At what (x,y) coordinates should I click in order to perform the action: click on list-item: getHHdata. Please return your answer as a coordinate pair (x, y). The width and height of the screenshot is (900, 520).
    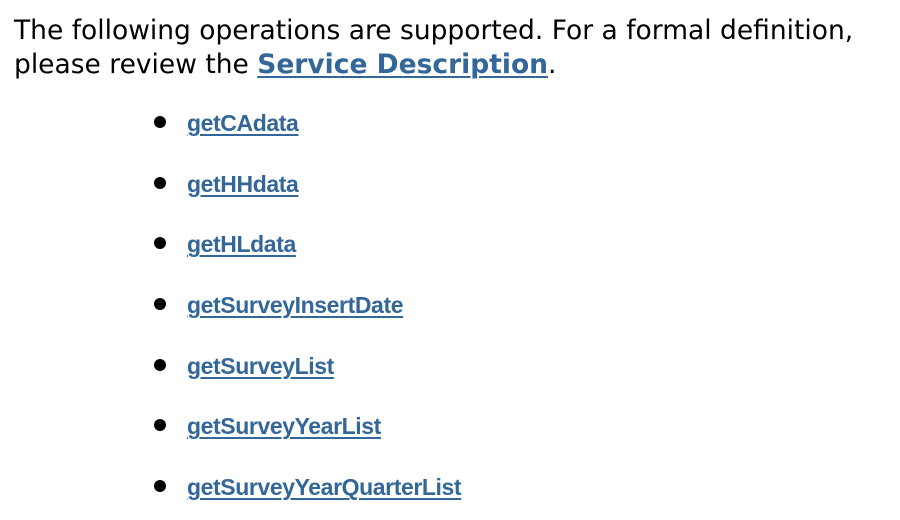
    Looking at the image, I should click on (230, 195).